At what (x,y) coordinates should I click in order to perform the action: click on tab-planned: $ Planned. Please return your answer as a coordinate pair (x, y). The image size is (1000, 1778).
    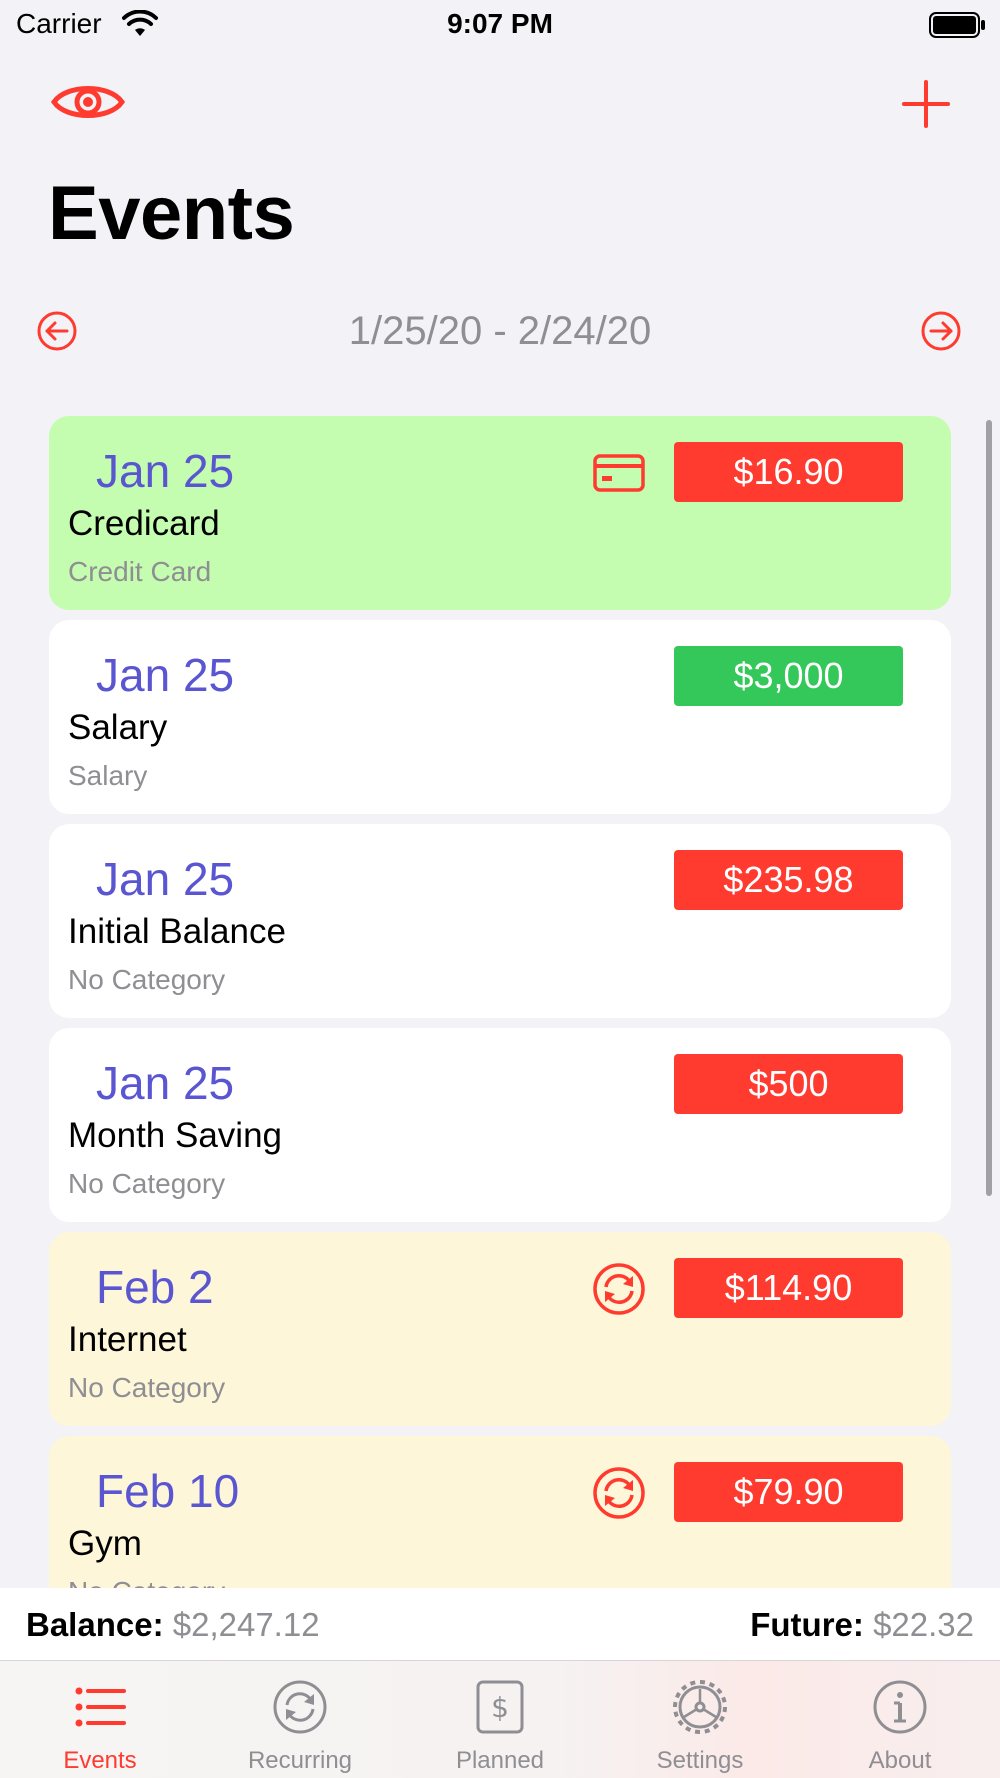
    Looking at the image, I should click on (500, 1719).